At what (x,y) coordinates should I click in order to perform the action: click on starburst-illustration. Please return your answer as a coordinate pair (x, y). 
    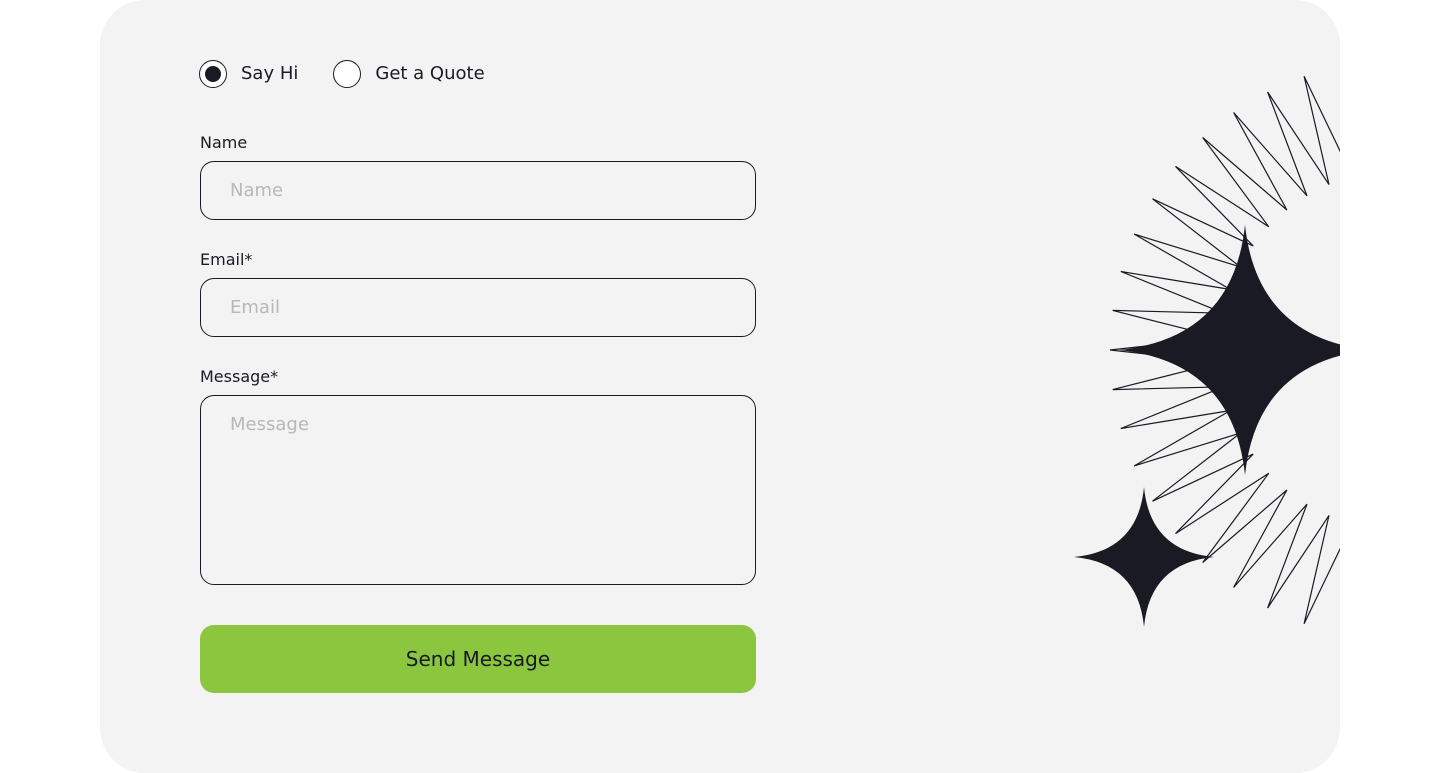
    Looking at the image, I should click on (1207, 351).